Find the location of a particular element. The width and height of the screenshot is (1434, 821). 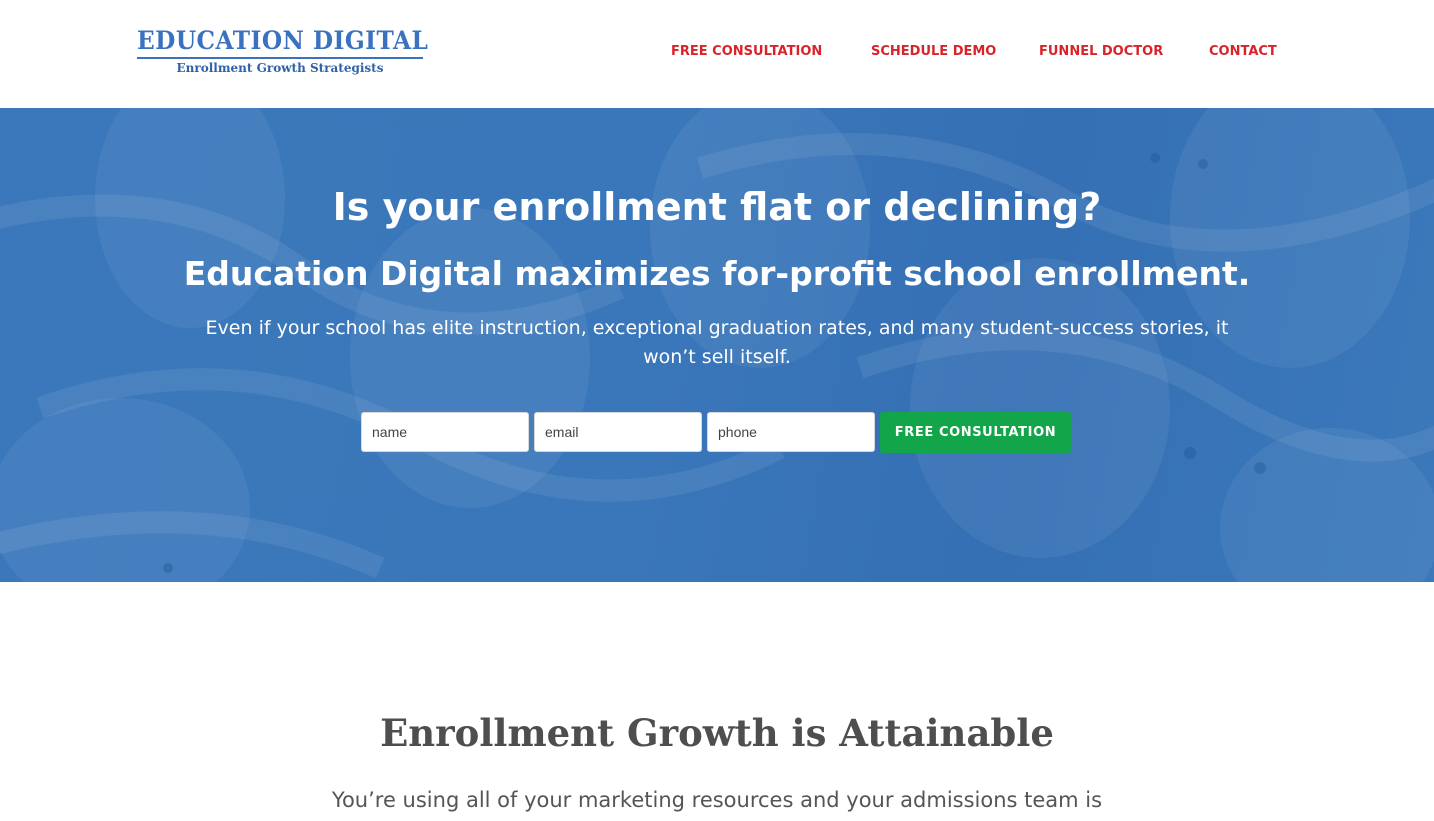

name-input is located at coordinates (445, 432).